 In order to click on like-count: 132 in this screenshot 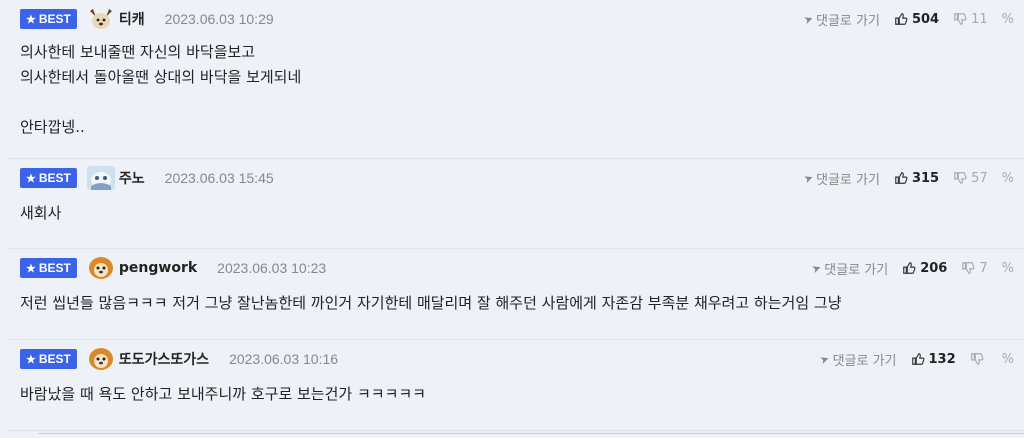, I will do `click(942, 359)`.